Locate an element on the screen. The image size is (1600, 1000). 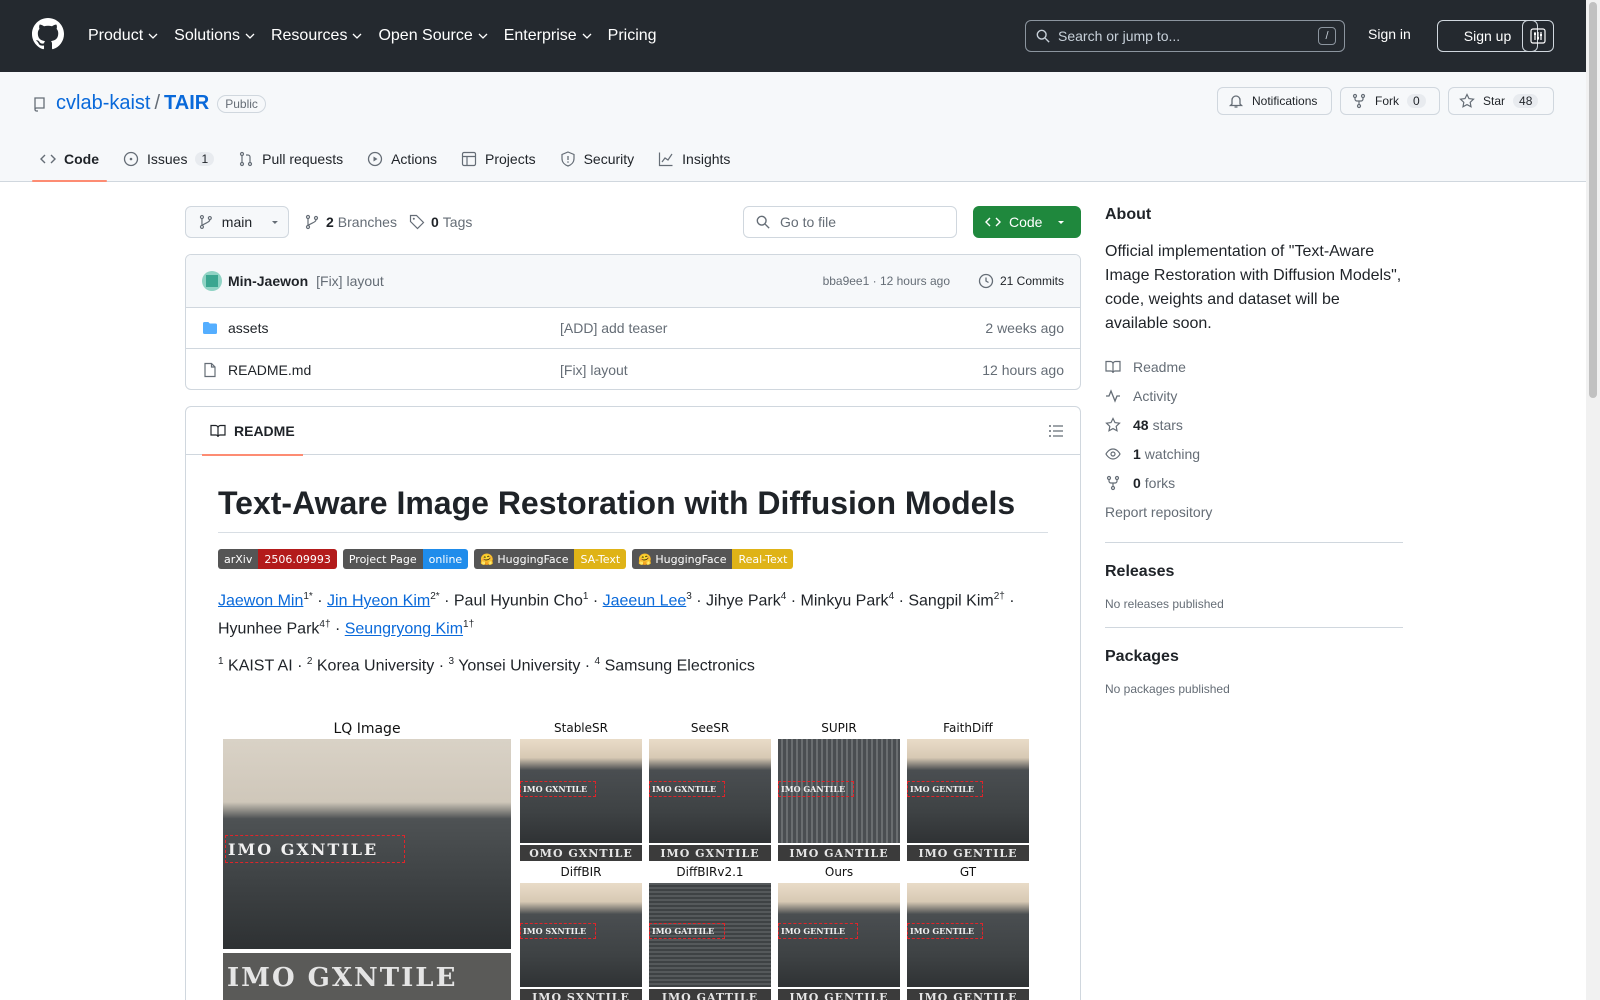
nav-pricing: Pricing is located at coordinates (632, 36).